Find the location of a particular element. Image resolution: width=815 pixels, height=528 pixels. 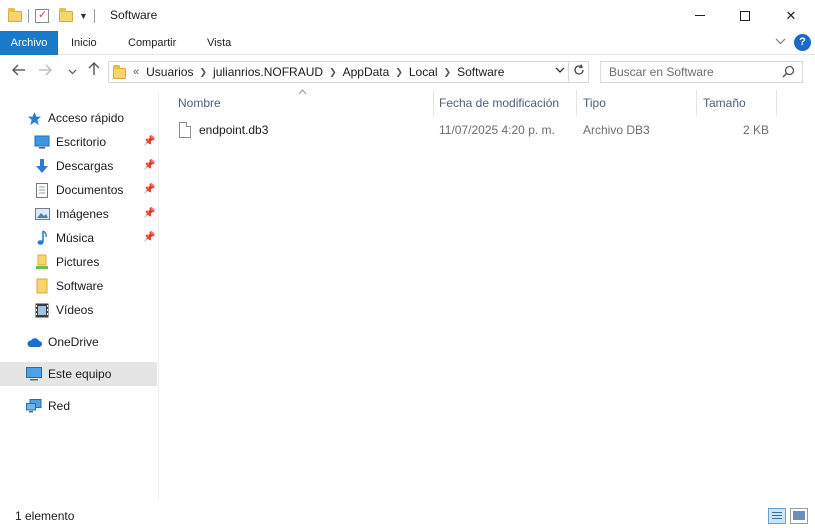

properties-icon is located at coordinates (42, 15).